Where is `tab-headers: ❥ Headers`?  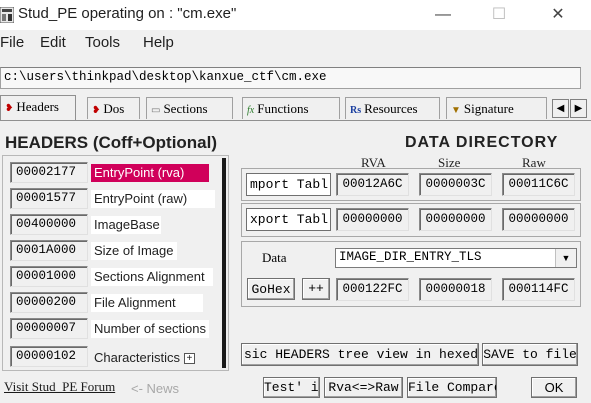
tab-headers: ❥ Headers is located at coordinates (38, 108).